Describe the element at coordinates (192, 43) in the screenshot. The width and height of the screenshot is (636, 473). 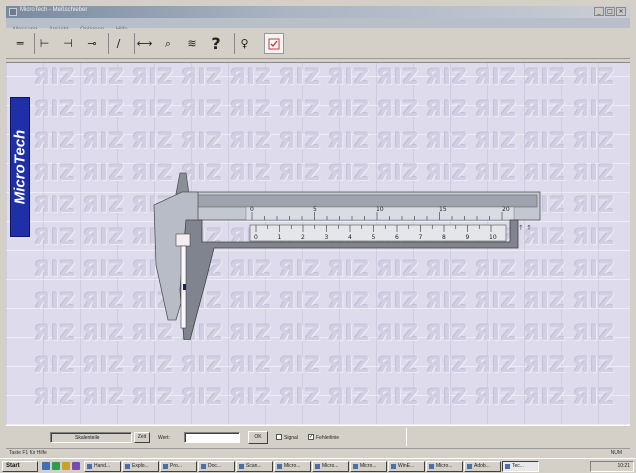
I see `mark-icon: ≋` at that location.